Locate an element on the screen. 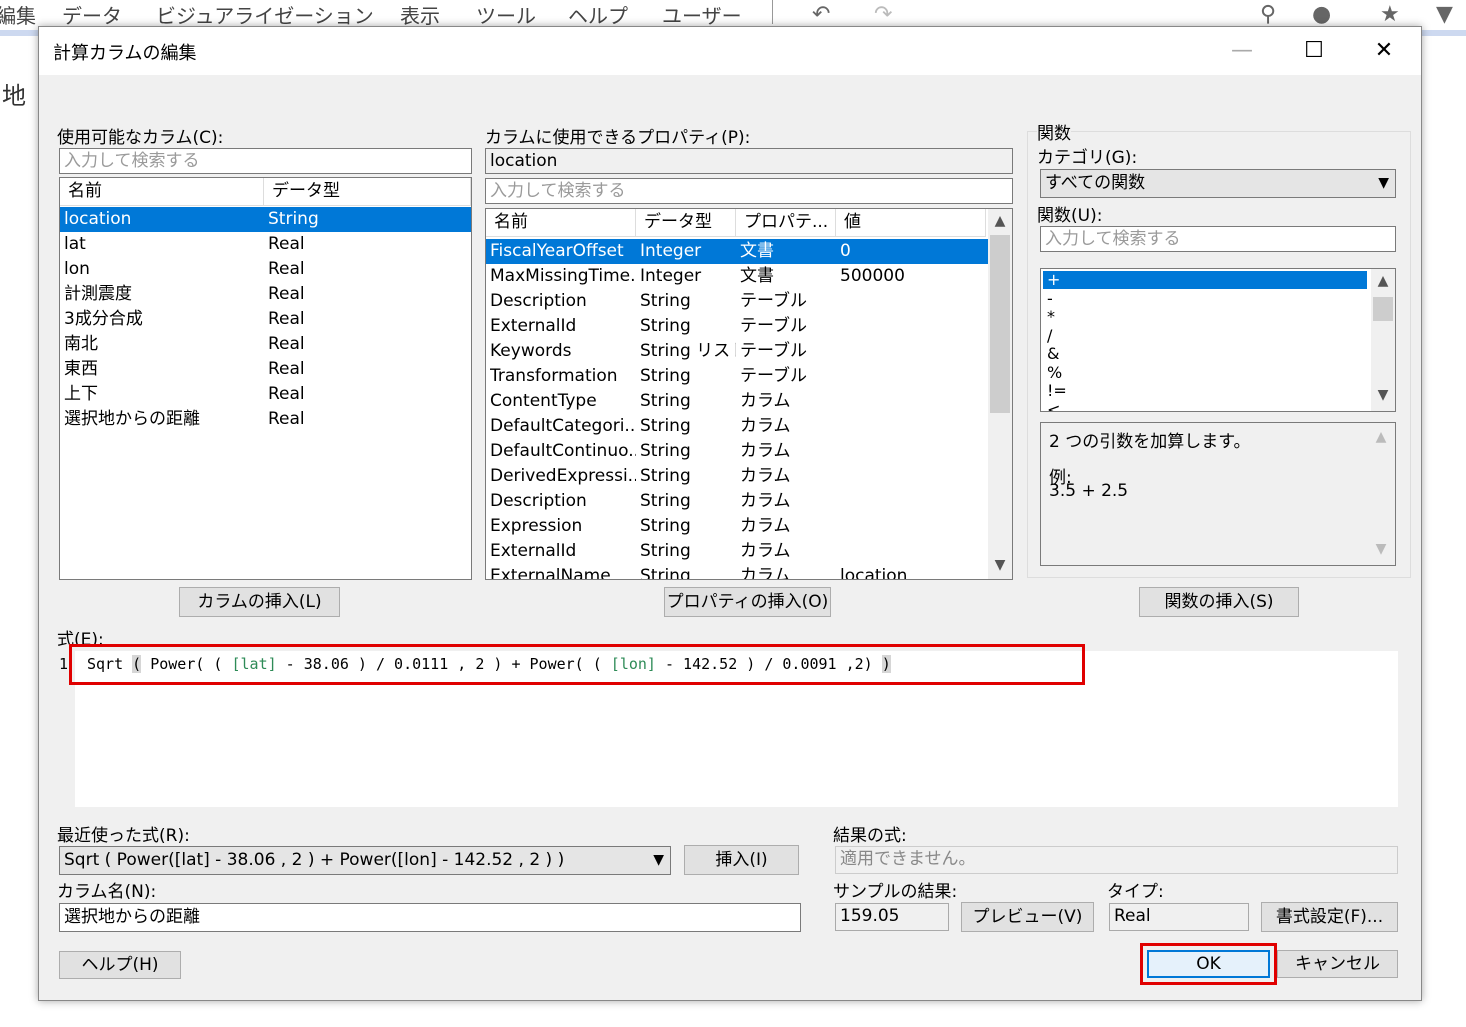 This screenshot has height=1027, width=1466. minimize-icon: — is located at coordinates (1242, 51).